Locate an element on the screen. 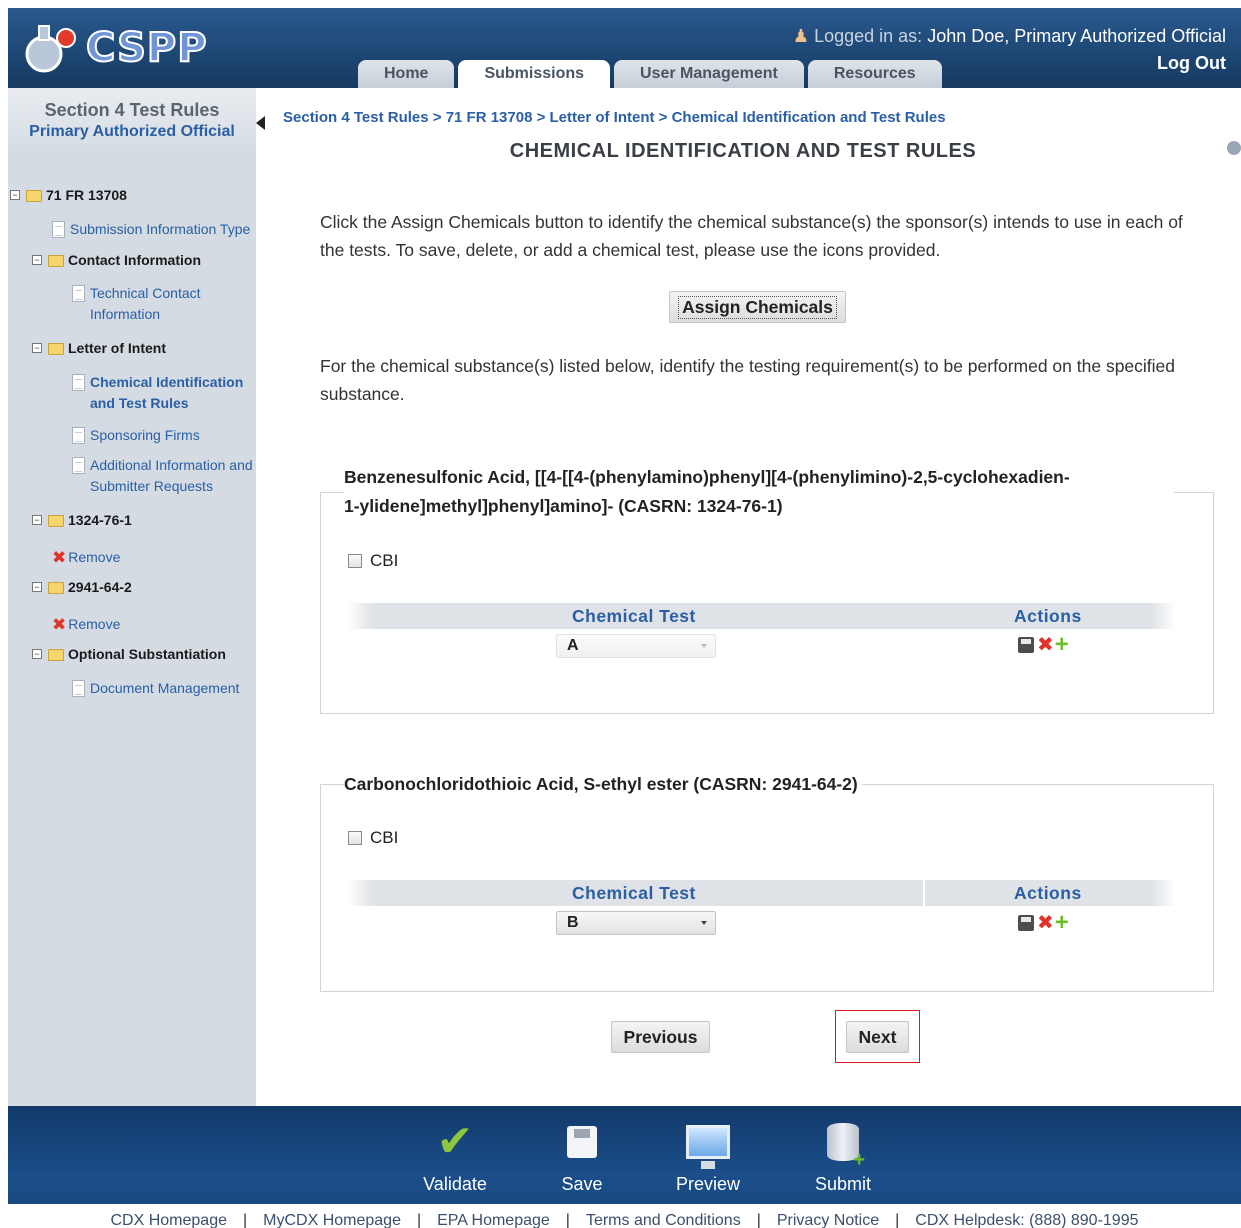 This screenshot has width=1241, height=1228. tree-label: 2941-64-2 is located at coordinates (100, 587).